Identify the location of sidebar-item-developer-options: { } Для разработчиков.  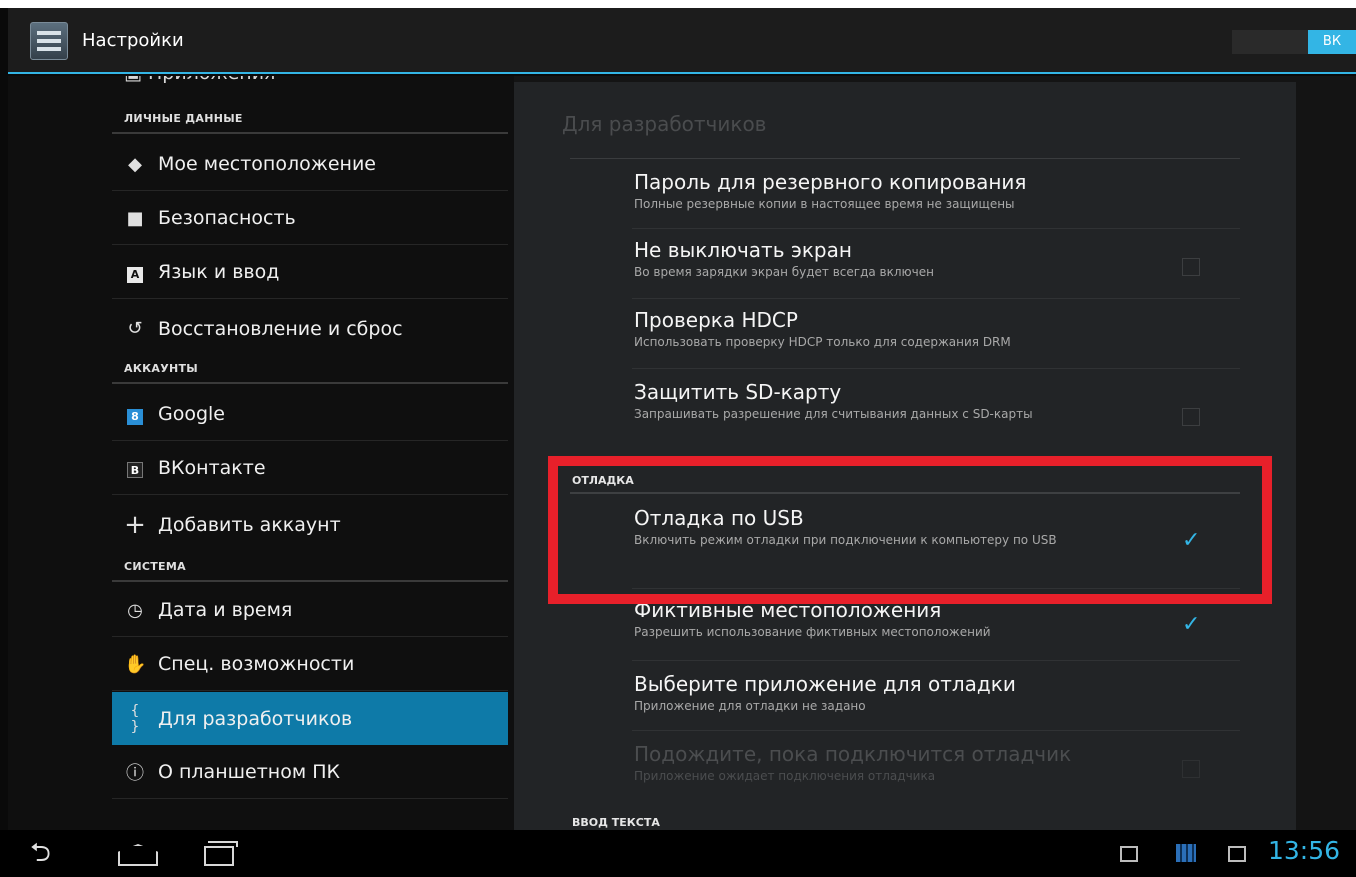
(310, 718).